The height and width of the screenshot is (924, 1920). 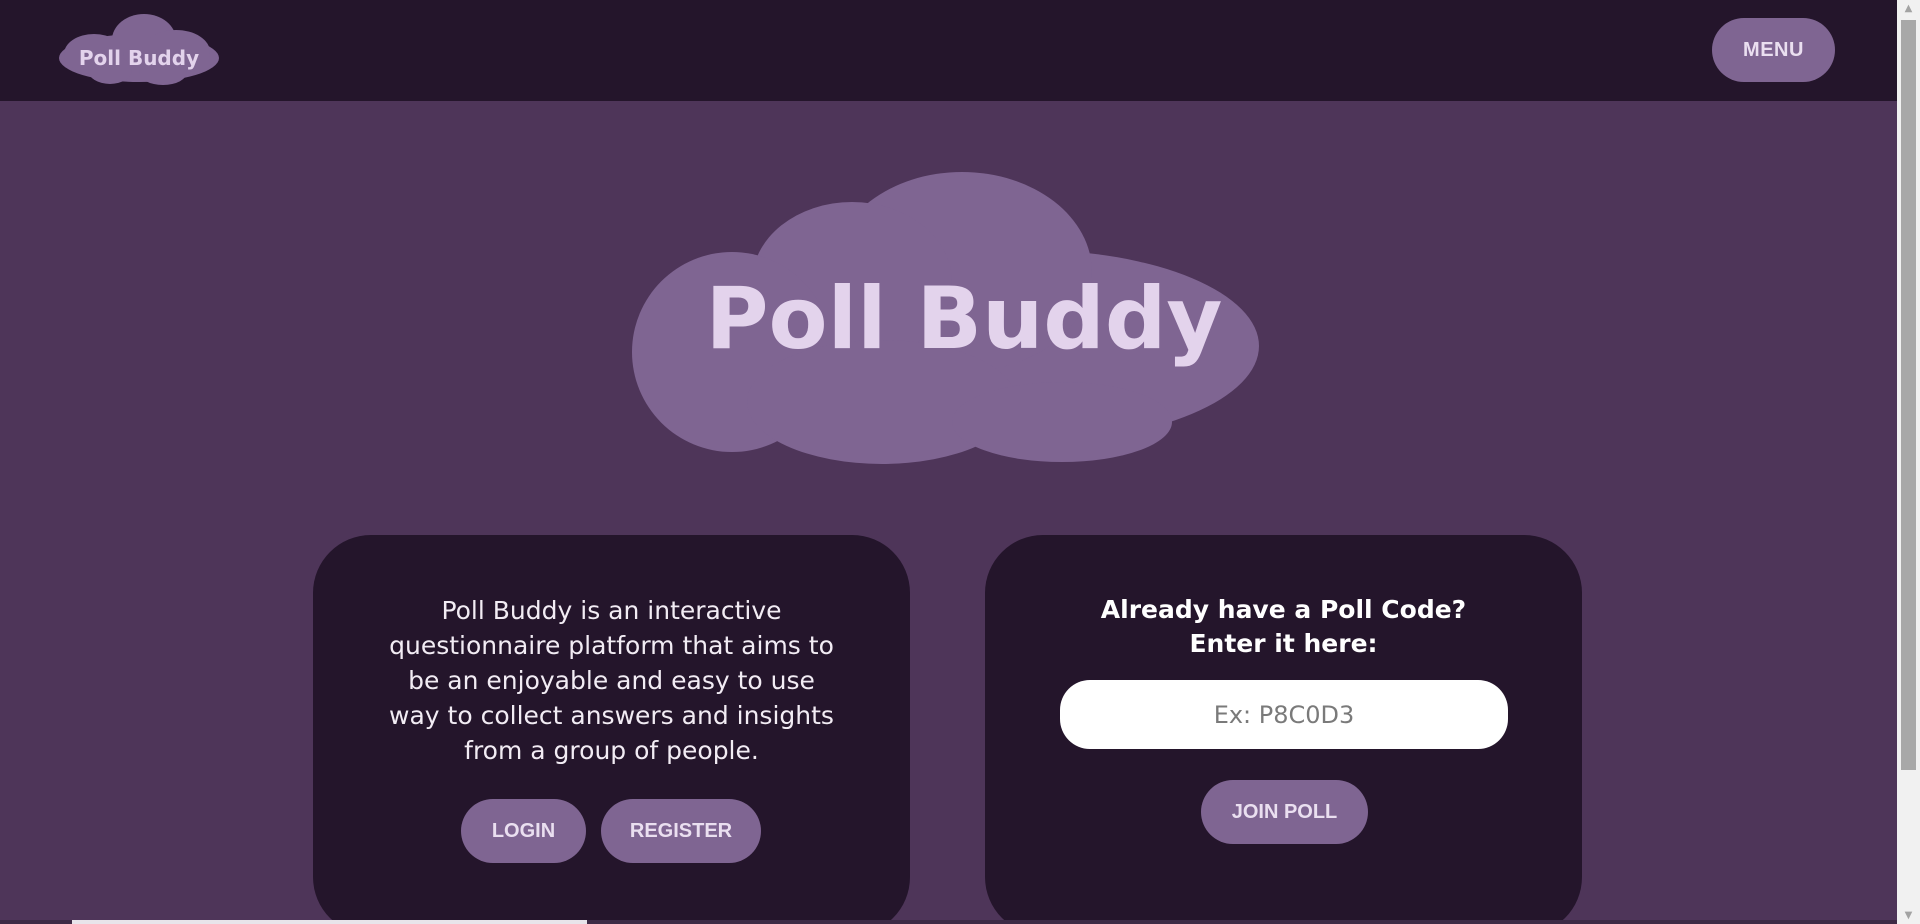 I want to click on scroll-up-arrow-icon: ▲, so click(x=1908, y=8).